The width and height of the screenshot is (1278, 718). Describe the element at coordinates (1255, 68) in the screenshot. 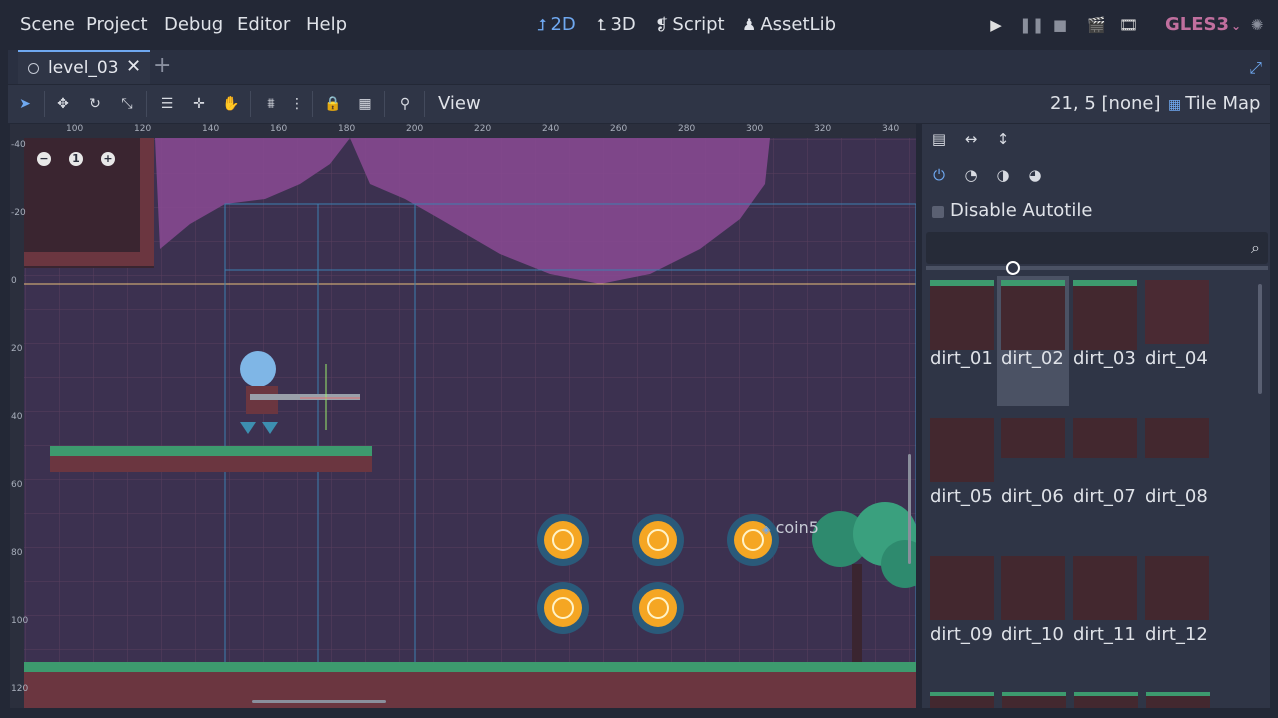

I see `fullscreen-icon: ⤢` at that location.